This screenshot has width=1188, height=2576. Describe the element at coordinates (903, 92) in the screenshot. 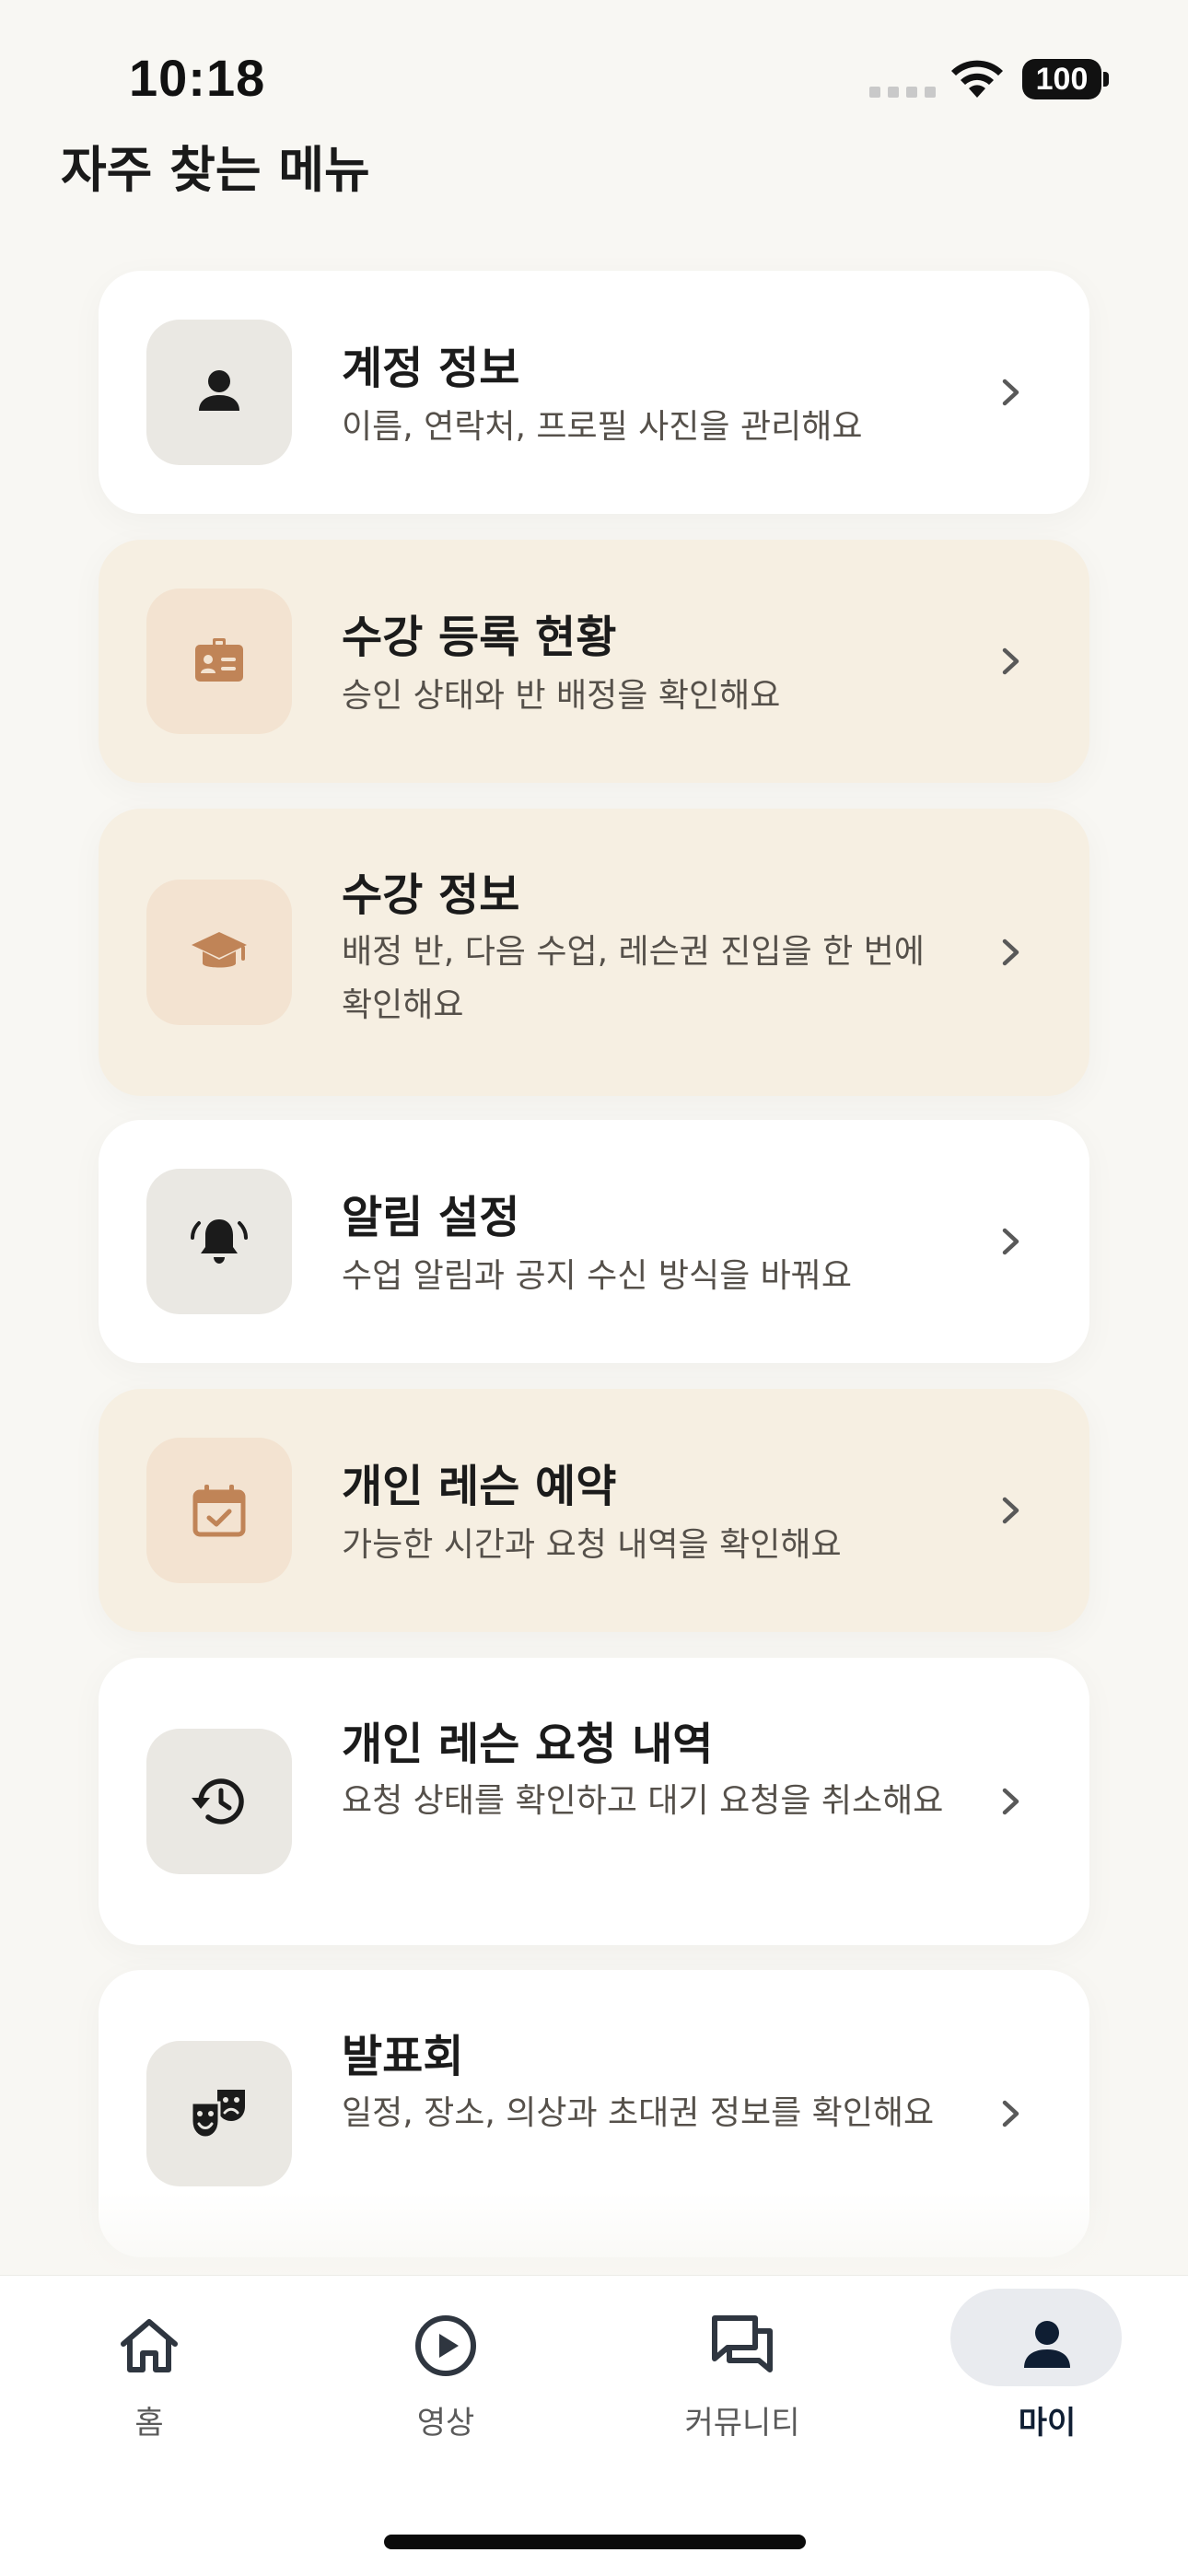

I see `cellular-signal-icon` at that location.